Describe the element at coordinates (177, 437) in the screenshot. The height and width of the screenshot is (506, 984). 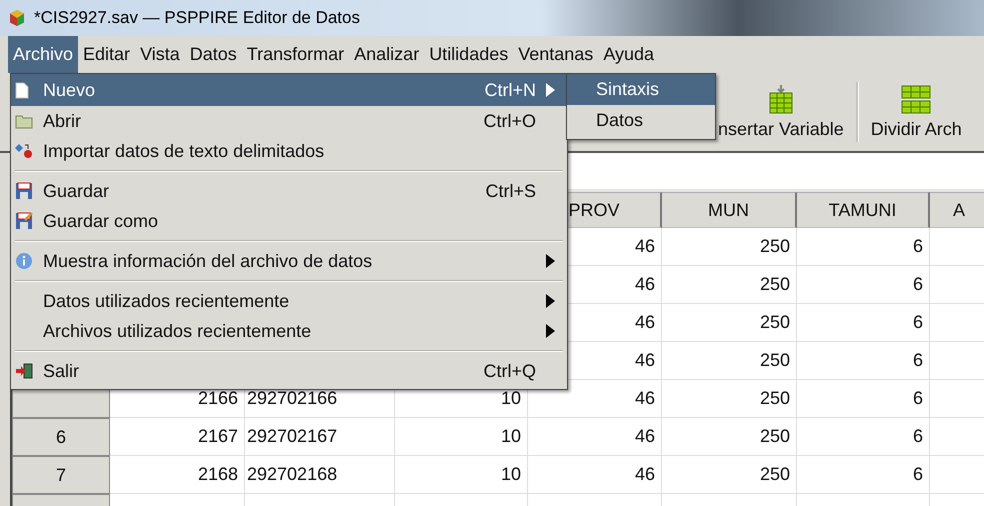
I see `table-cell: 2167` at that location.